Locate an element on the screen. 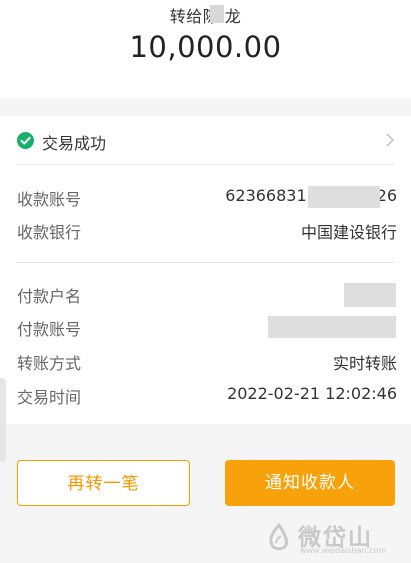 This screenshot has width=411, height=563. check-circle-icon is located at coordinates (25, 140).